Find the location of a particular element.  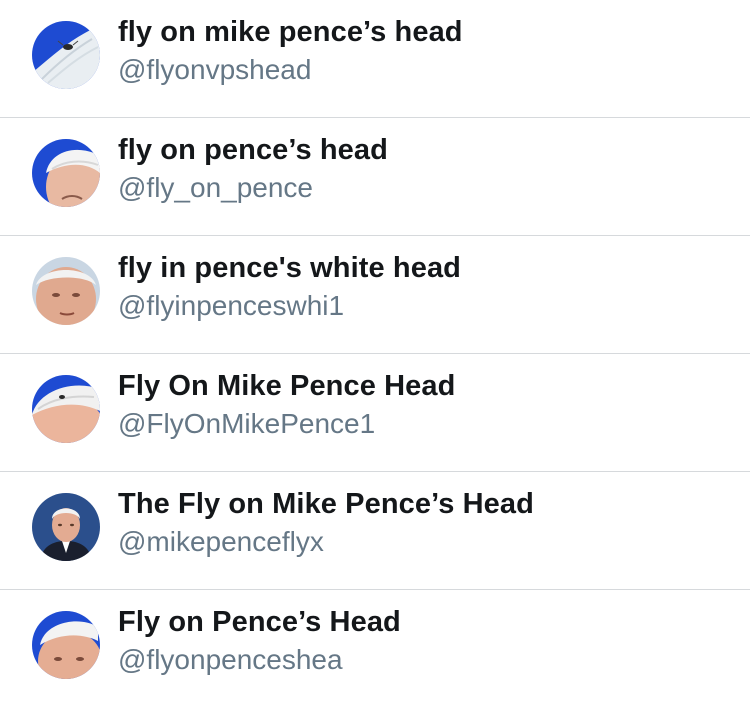

display-name: fly in pence's white head is located at coordinates (289, 268).